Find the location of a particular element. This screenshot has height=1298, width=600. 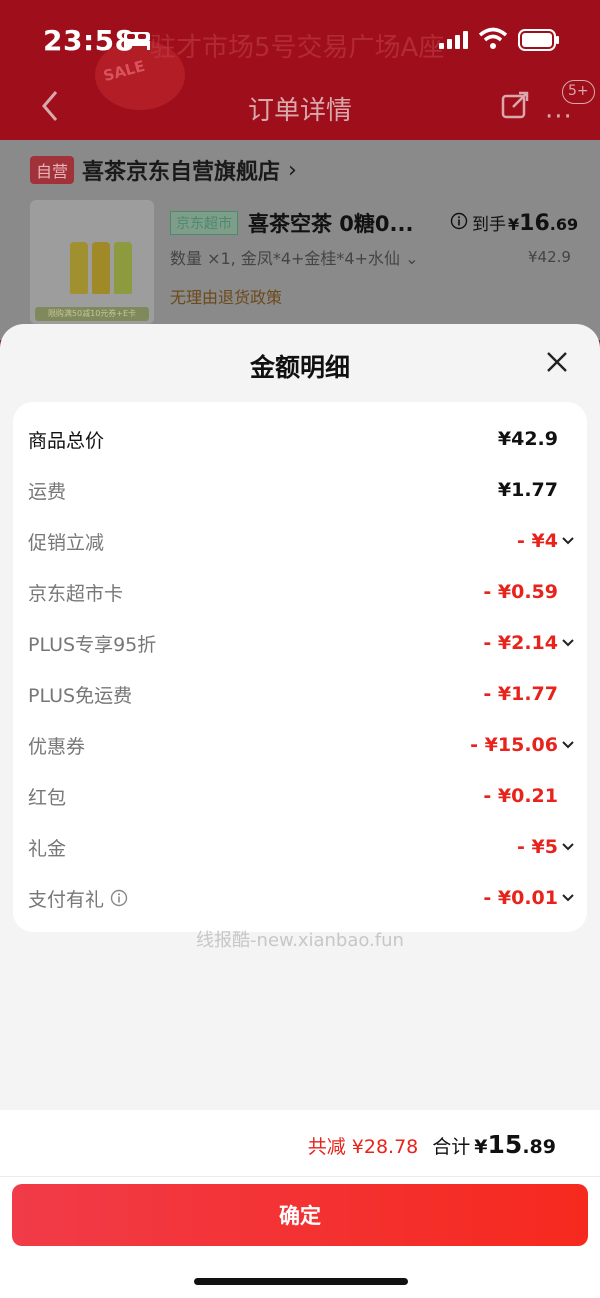

row-payment-gift: 支付有礼 - ¥0.01 is located at coordinates (301, 898).